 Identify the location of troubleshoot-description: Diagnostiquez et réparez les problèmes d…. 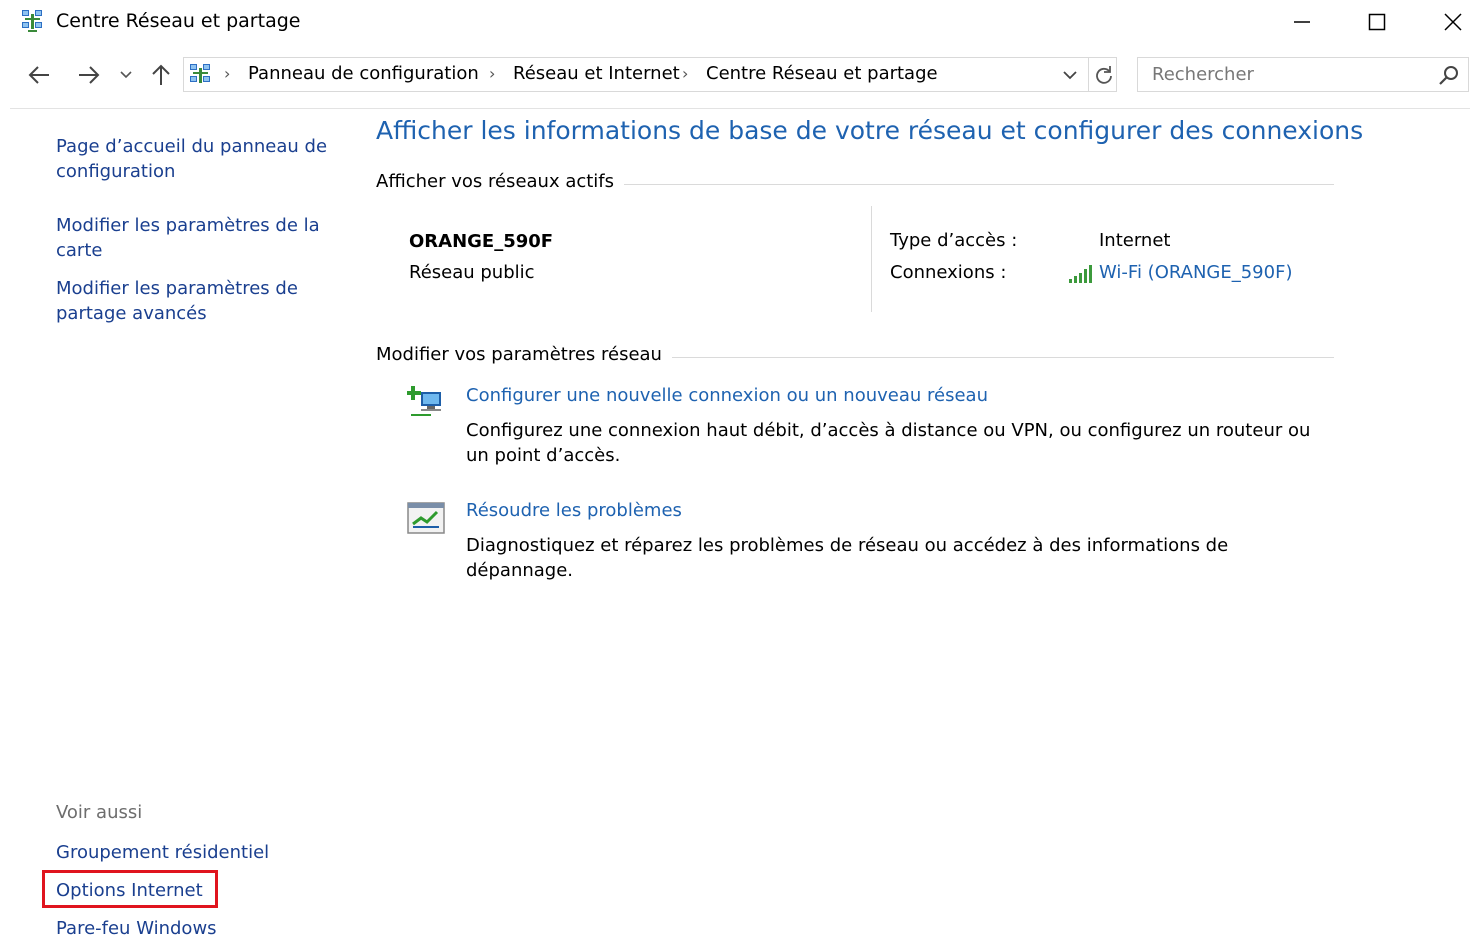
(847, 558).